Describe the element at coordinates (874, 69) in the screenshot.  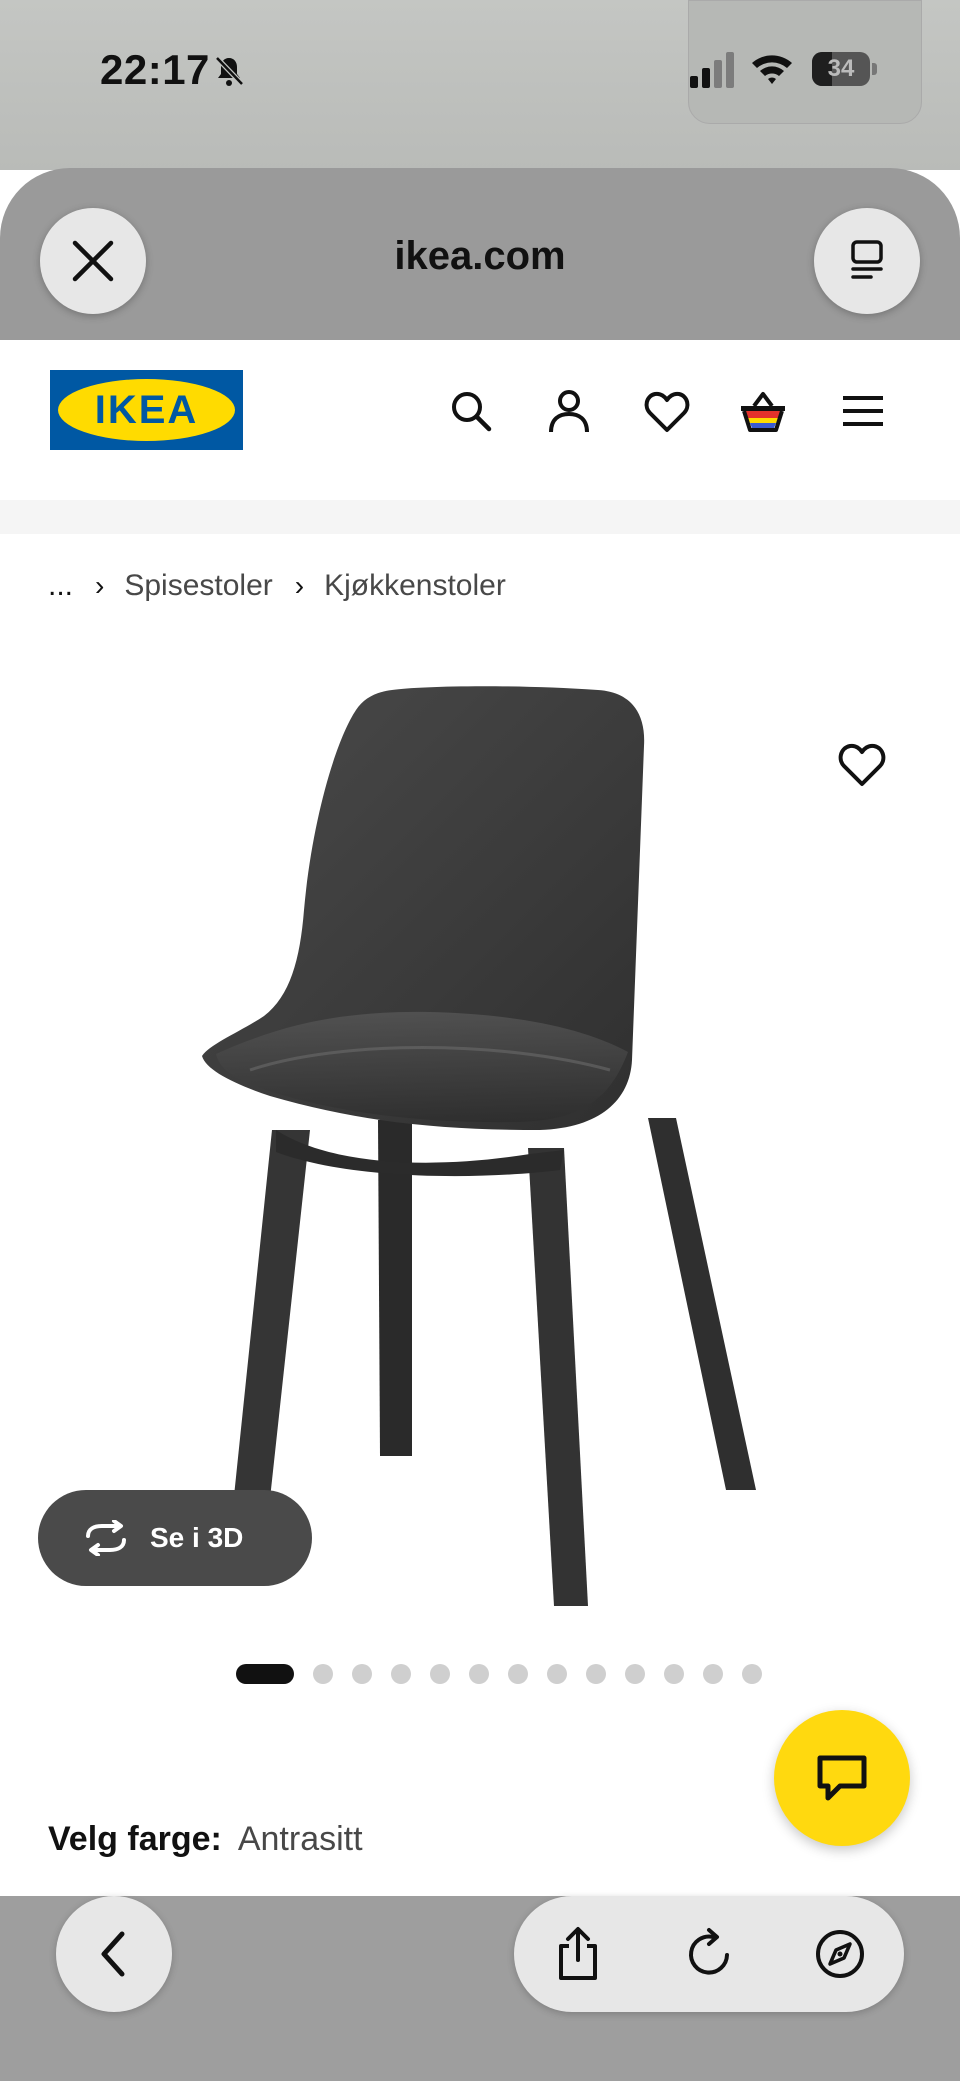
I see `battery-tip` at that location.